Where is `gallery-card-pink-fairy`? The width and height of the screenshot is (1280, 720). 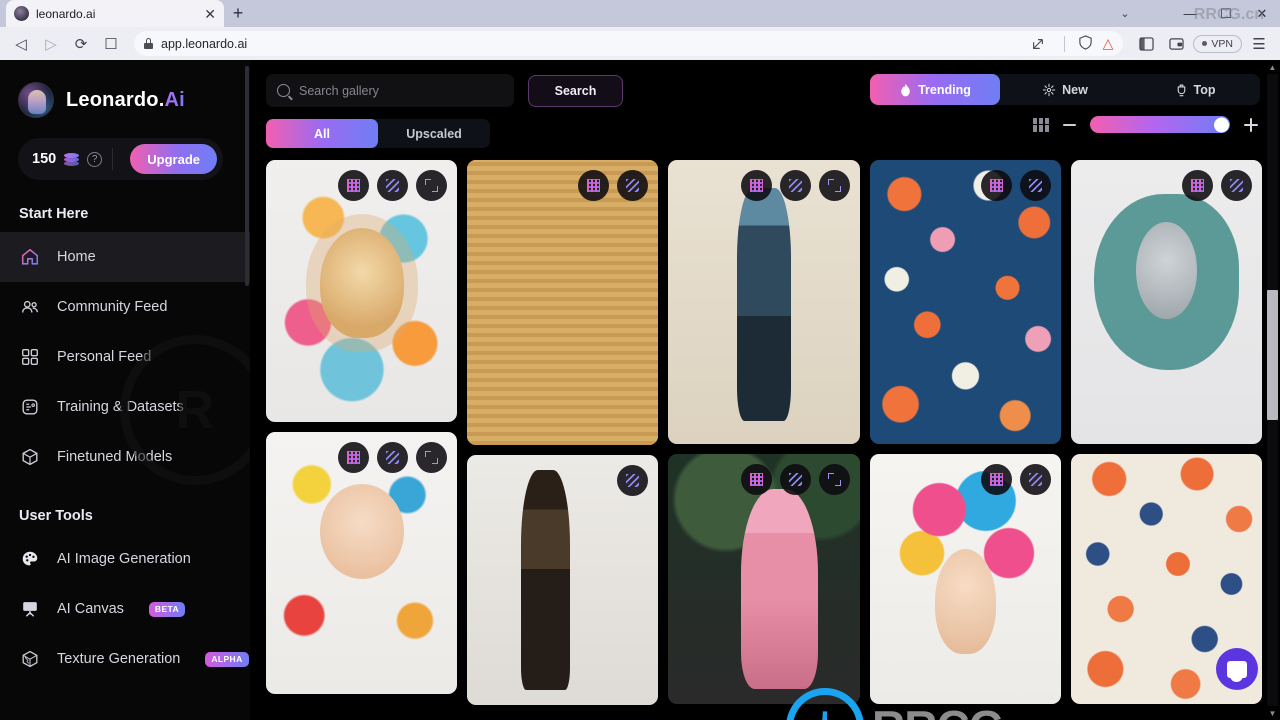
gallery-card-pink-fairy is located at coordinates (764, 579).